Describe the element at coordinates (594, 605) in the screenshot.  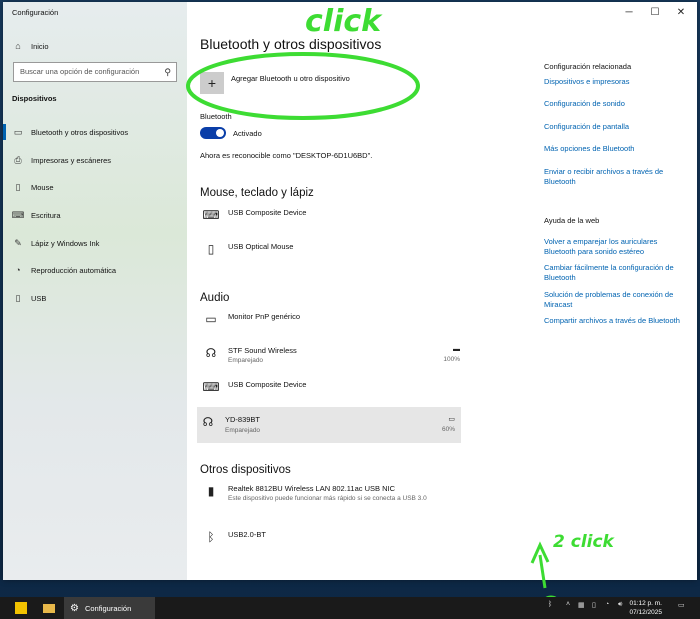
I see `usb-tray-icon: ▯` at that location.